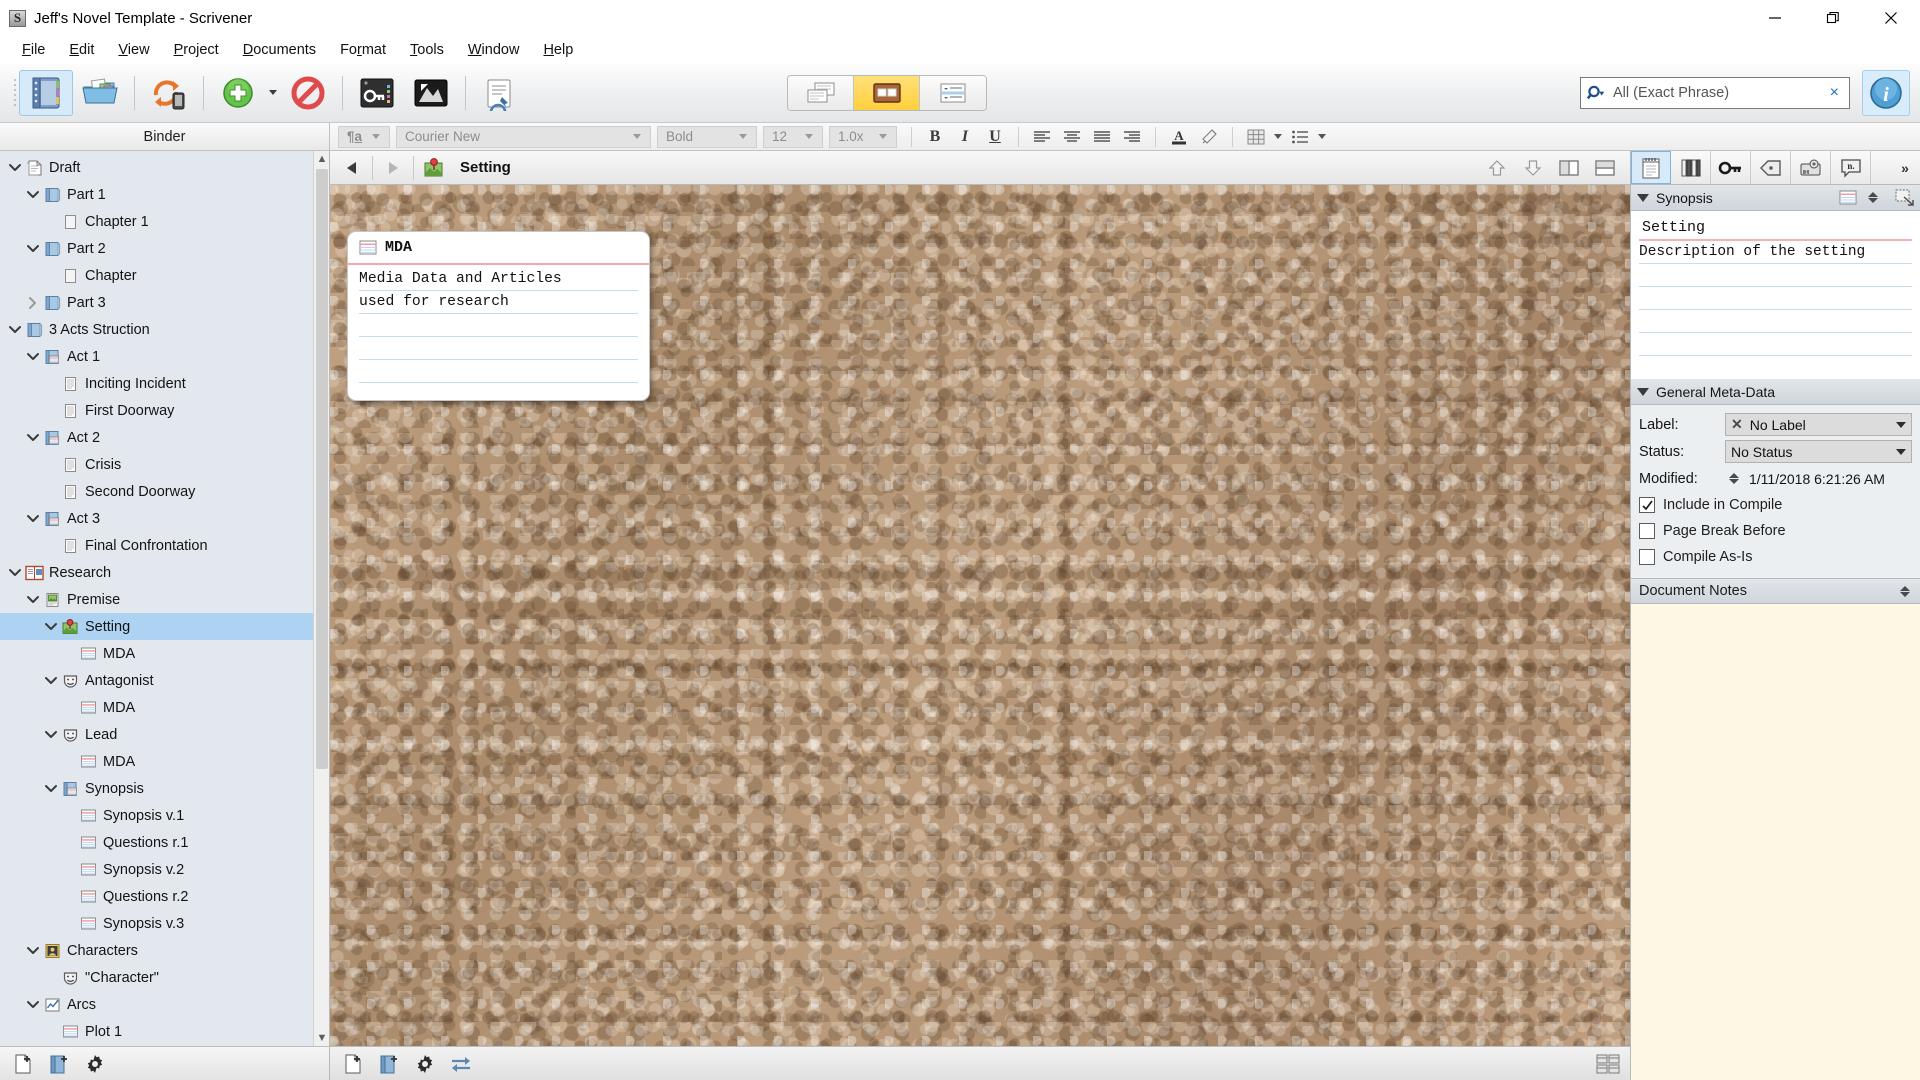  Describe the element at coordinates (1102, 137) in the screenshot. I see `align-justify-icon` at that location.